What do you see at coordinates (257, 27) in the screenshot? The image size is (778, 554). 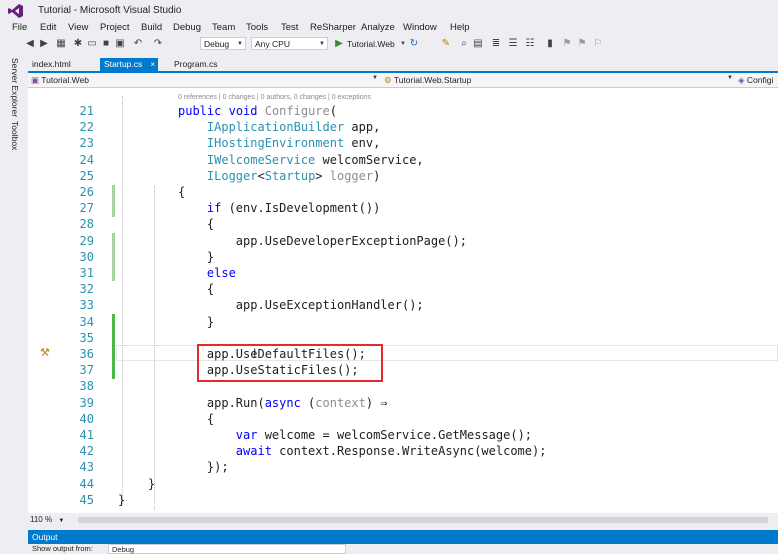 I see `menu-tools: Tools` at bounding box center [257, 27].